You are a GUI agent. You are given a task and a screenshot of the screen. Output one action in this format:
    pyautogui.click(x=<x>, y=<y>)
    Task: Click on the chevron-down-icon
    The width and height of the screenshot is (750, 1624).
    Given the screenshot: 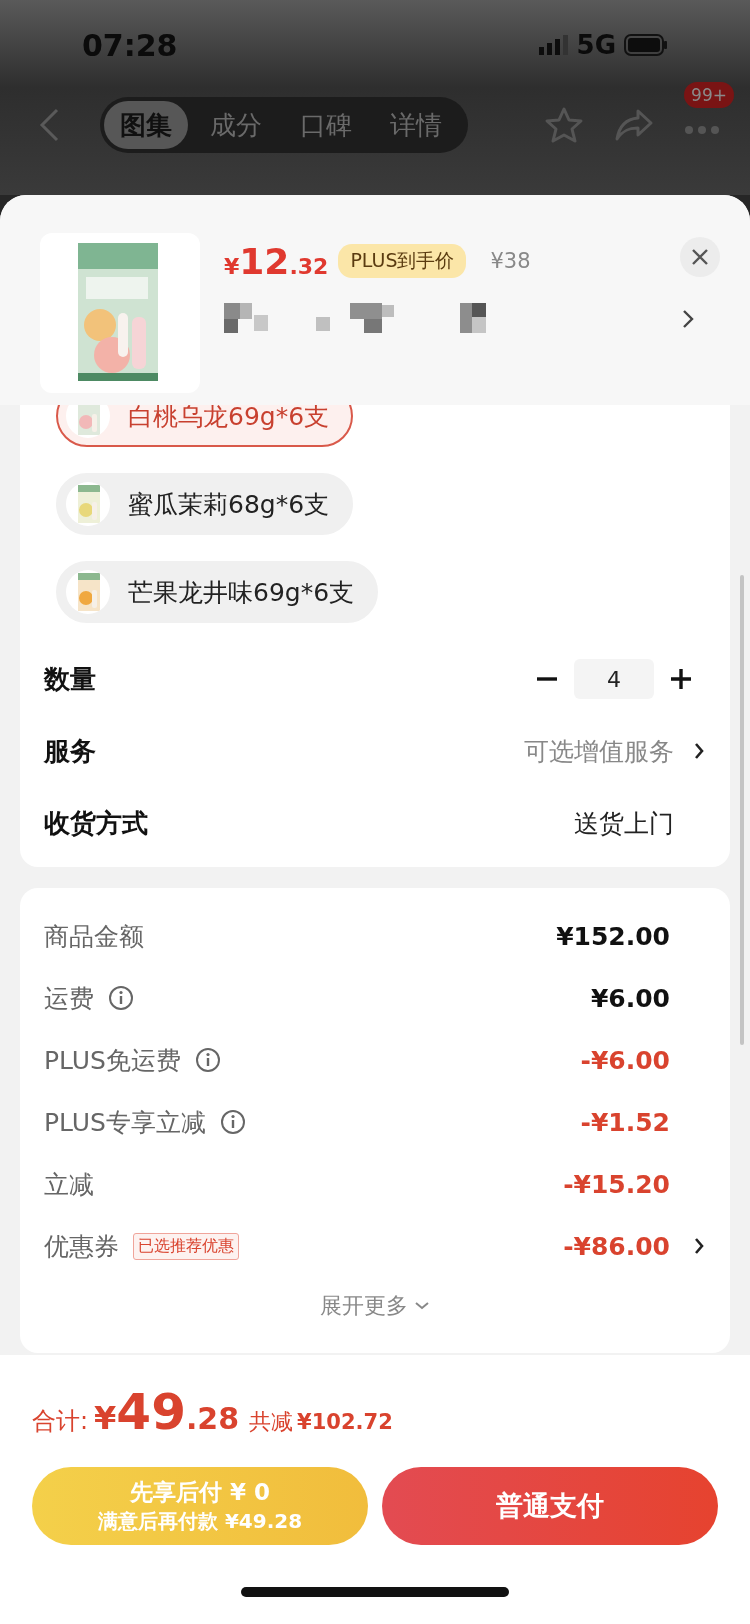 What is the action you would take?
    pyautogui.click(x=422, y=1306)
    